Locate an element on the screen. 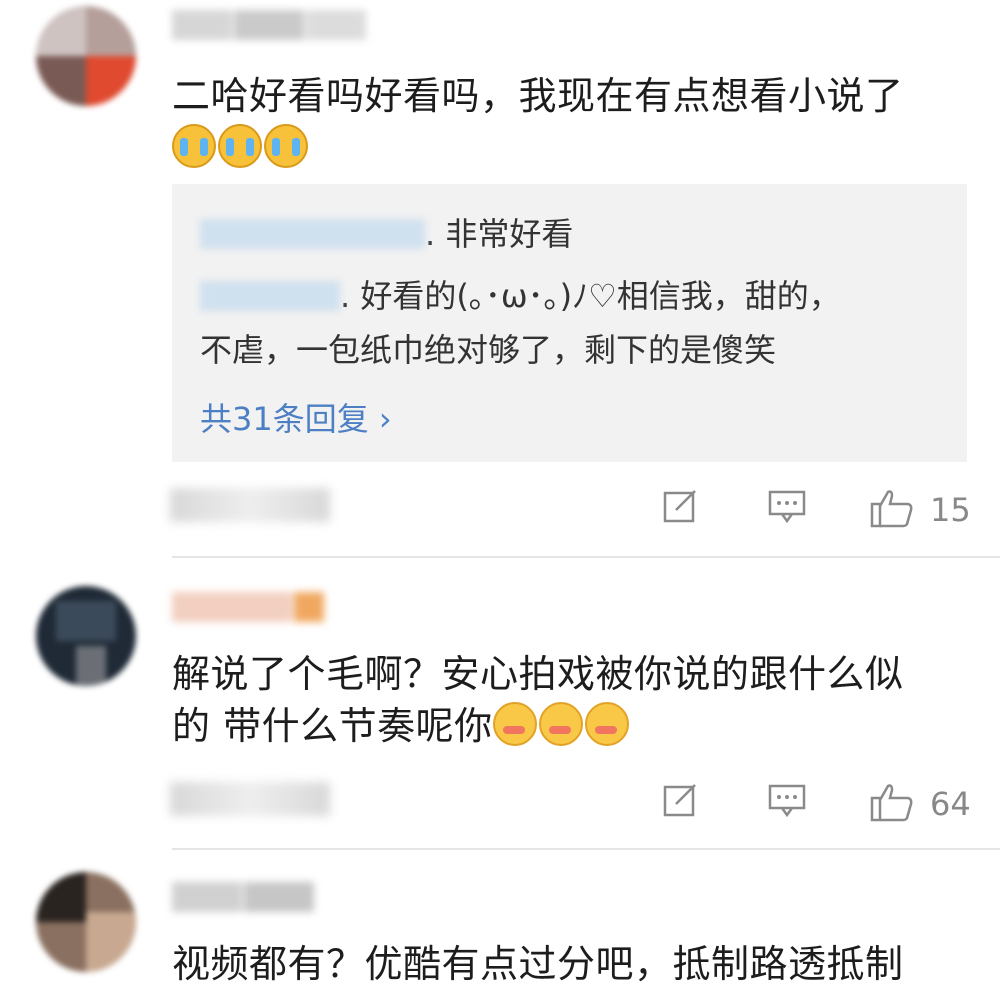 Image resolution: width=1000 pixels, height=995 pixels. more-replies-link: 共31条回复 › is located at coordinates (296, 417).